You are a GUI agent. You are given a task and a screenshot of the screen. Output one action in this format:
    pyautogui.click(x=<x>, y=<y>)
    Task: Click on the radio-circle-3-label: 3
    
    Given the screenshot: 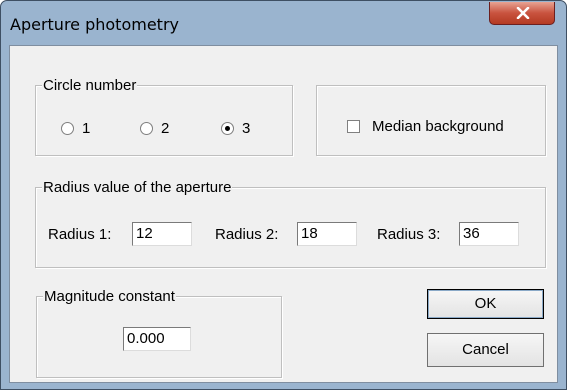 What is the action you would take?
    pyautogui.click(x=246, y=128)
    